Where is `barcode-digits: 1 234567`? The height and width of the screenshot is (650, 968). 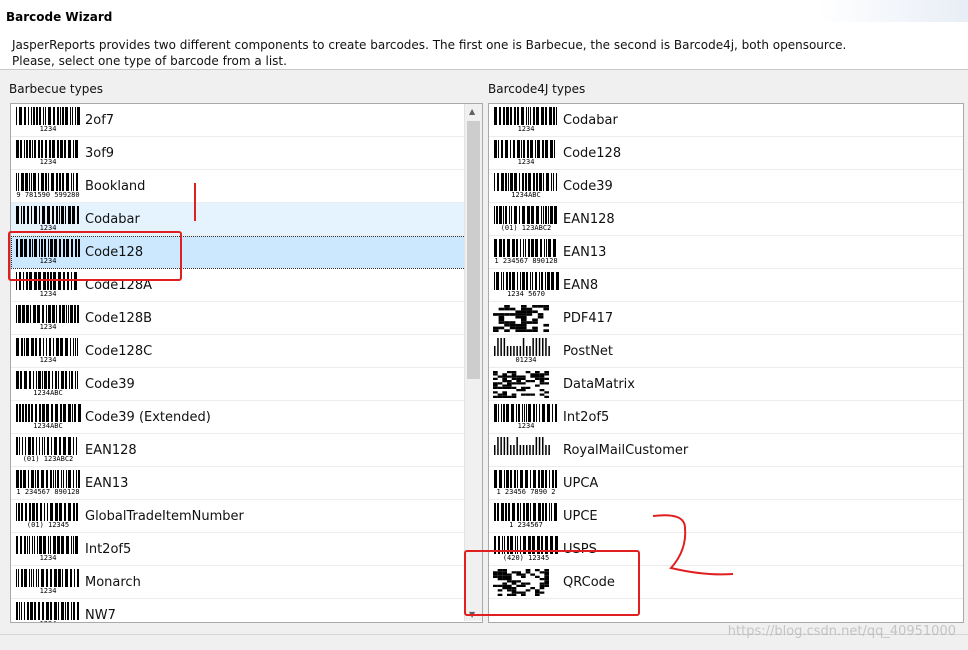 barcode-digits: 1 234567 is located at coordinates (526, 524).